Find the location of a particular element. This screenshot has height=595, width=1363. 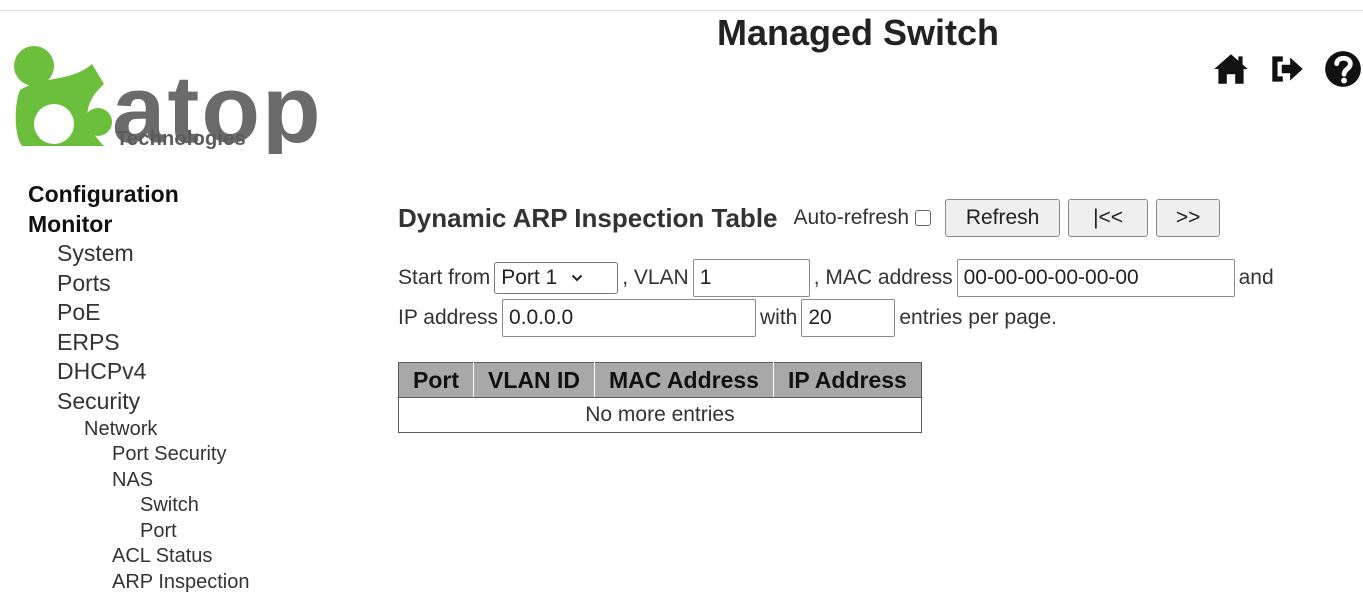

home-icon is located at coordinates (1231, 69).